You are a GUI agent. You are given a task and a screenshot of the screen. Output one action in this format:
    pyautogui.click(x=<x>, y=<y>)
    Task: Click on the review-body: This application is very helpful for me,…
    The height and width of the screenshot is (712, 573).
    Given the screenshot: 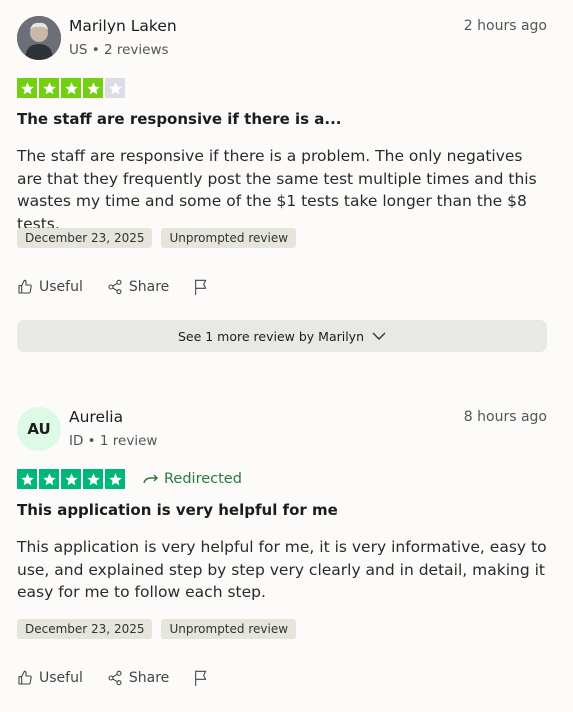 What is the action you would take?
    pyautogui.click(x=282, y=569)
    